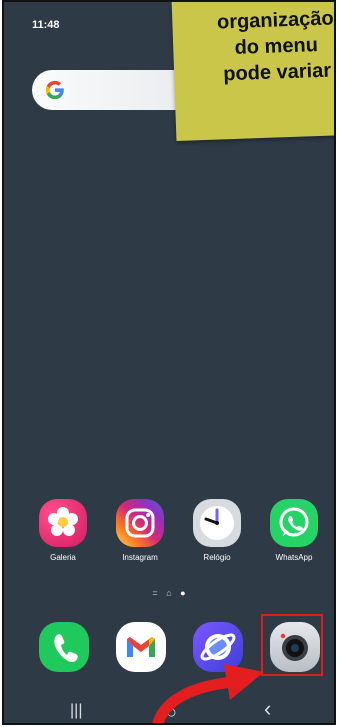  I want to click on recents-button: |||, so click(76, 711).